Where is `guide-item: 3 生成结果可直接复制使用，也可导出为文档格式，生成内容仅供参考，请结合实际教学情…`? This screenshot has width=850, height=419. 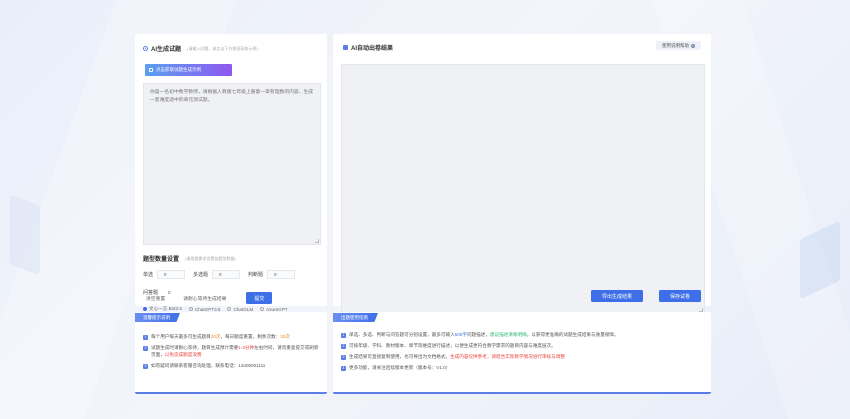
guide-item: 3 生成结果可直接复制使用，也可导出为文档格式，生成内容仅供参考，请结合实际教学情… is located at coordinates (523, 357).